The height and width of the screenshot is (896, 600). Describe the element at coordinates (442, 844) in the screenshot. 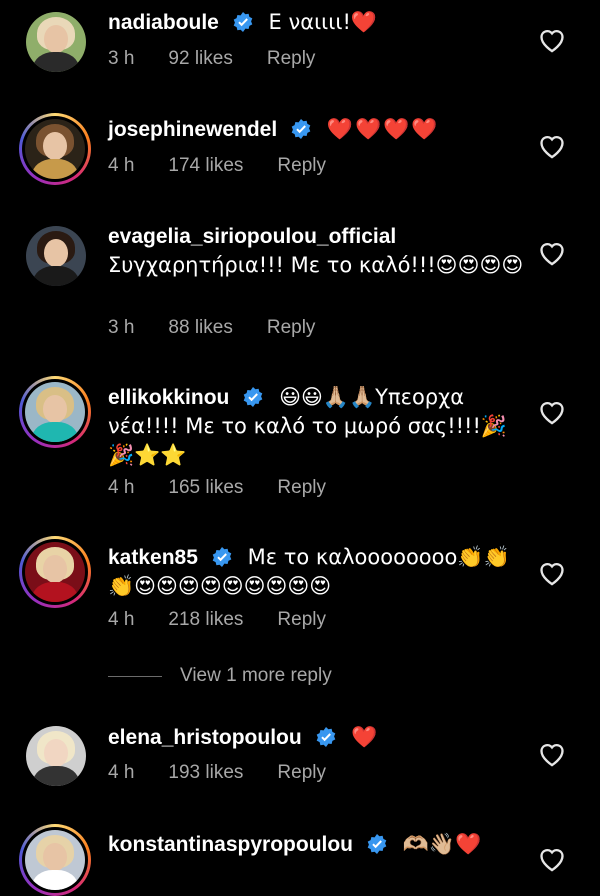

I see `comment-text: 🫶🏼👋🏼❤️` at that location.